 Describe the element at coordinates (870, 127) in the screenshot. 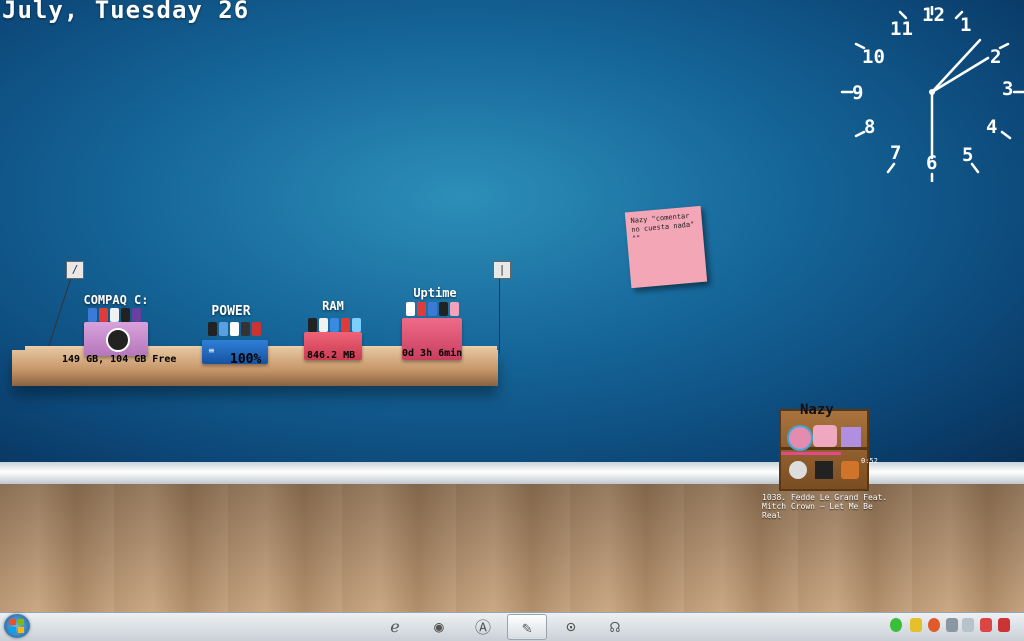

I see `clock-num-8: 8` at that location.